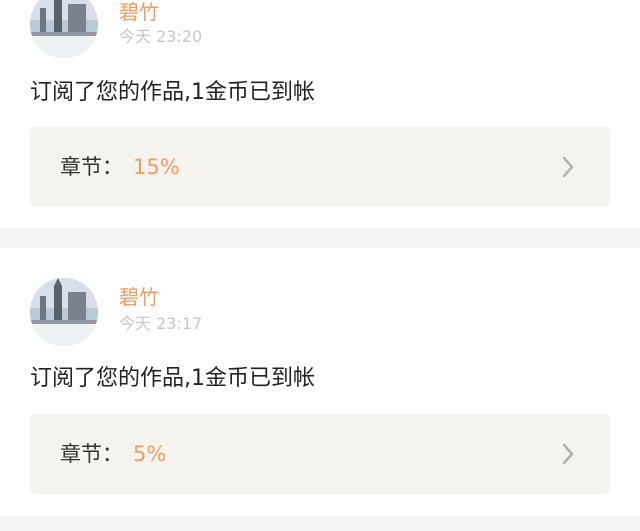  I want to click on timestamp: 今天 23:20, so click(161, 36).